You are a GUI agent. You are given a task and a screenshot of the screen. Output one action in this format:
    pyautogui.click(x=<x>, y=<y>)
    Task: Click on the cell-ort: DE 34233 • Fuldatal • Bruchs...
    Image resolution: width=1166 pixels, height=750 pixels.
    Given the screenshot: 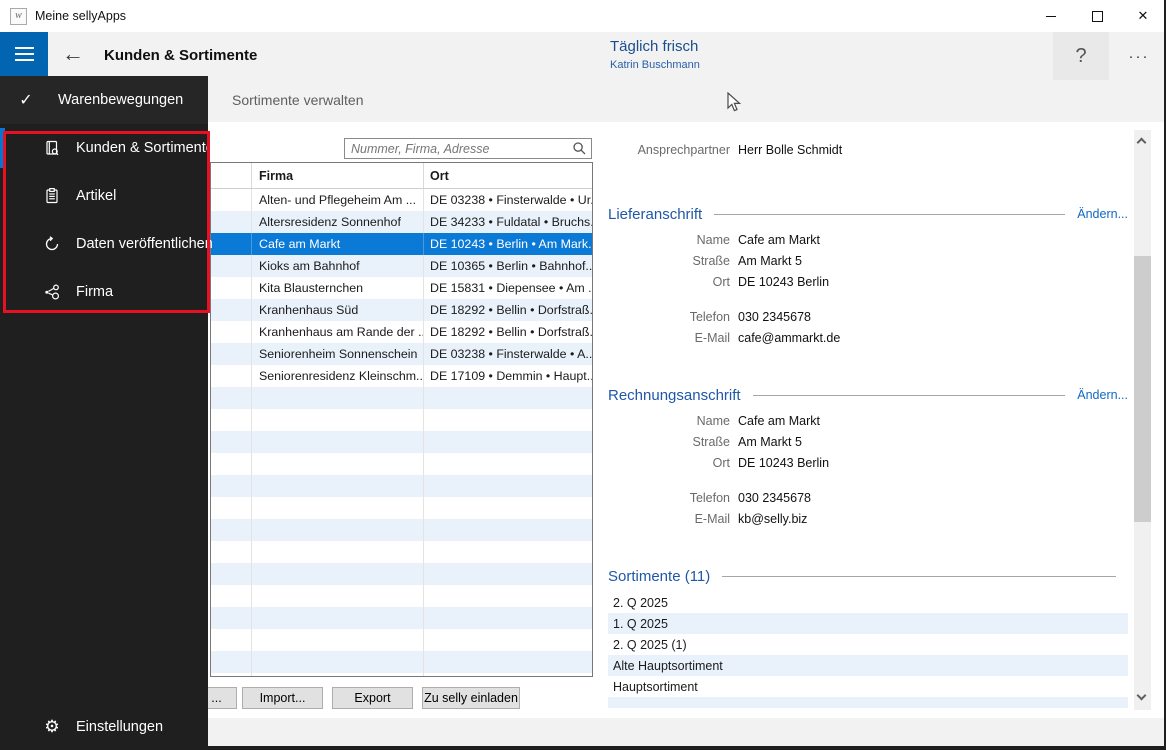 What is the action you would take?
    pyautogui.click(x=511, y=222)
    